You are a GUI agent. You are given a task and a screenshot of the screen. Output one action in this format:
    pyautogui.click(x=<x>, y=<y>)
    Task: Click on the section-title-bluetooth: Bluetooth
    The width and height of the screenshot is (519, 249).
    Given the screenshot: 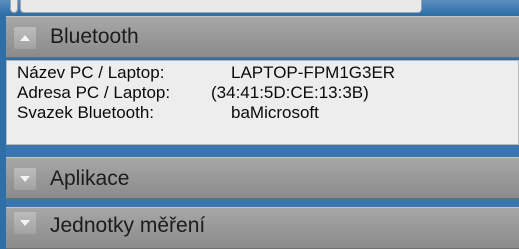 What is the action you would take?
    pyautogui.click(x=94, y=36)
    